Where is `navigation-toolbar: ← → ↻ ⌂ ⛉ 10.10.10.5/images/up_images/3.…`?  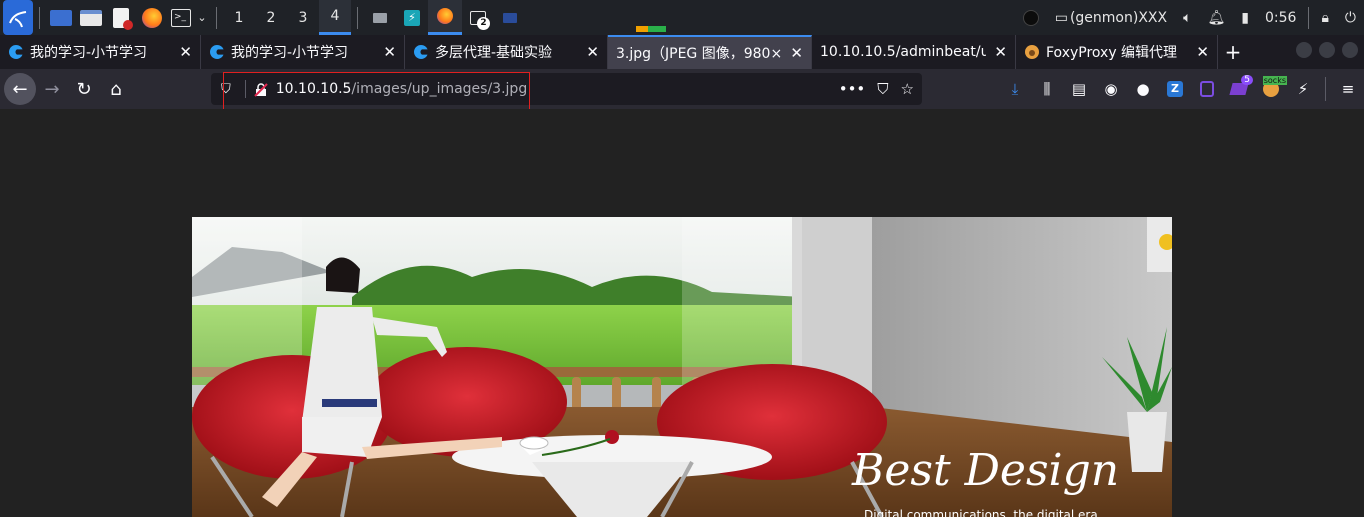 navigation-toolbar: ← → ↻ ⌂ ⛉ 10.10.10.5/images/up_images/3.… is located at coordinates (682, 89).